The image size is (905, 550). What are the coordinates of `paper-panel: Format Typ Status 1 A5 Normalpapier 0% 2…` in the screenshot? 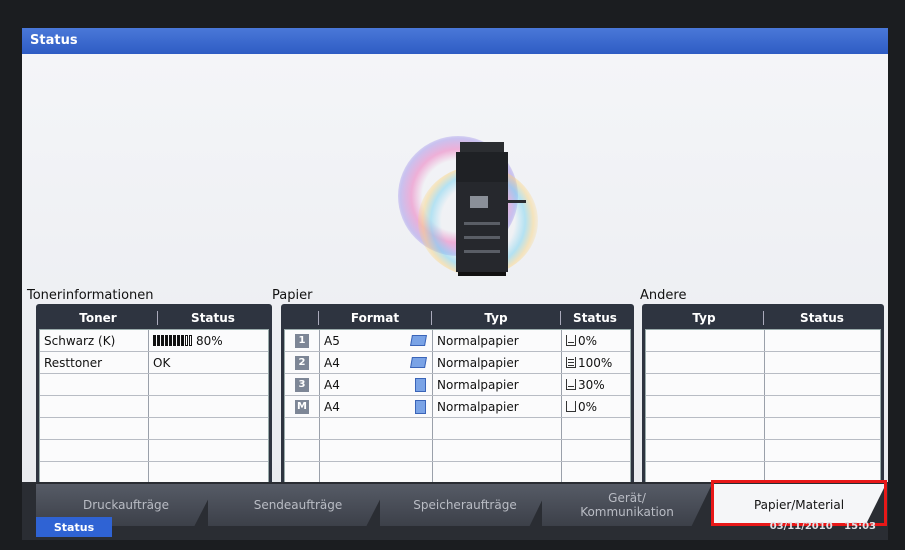 It's located at (457, 399).